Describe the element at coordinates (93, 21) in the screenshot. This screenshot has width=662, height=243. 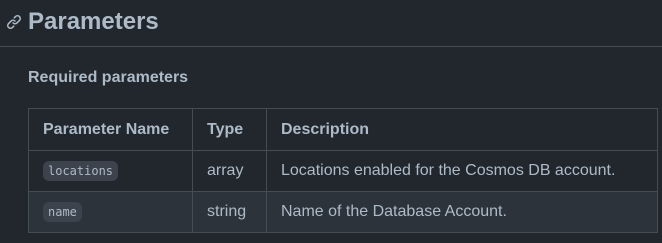
I see `page-title: Parameters` at that location.